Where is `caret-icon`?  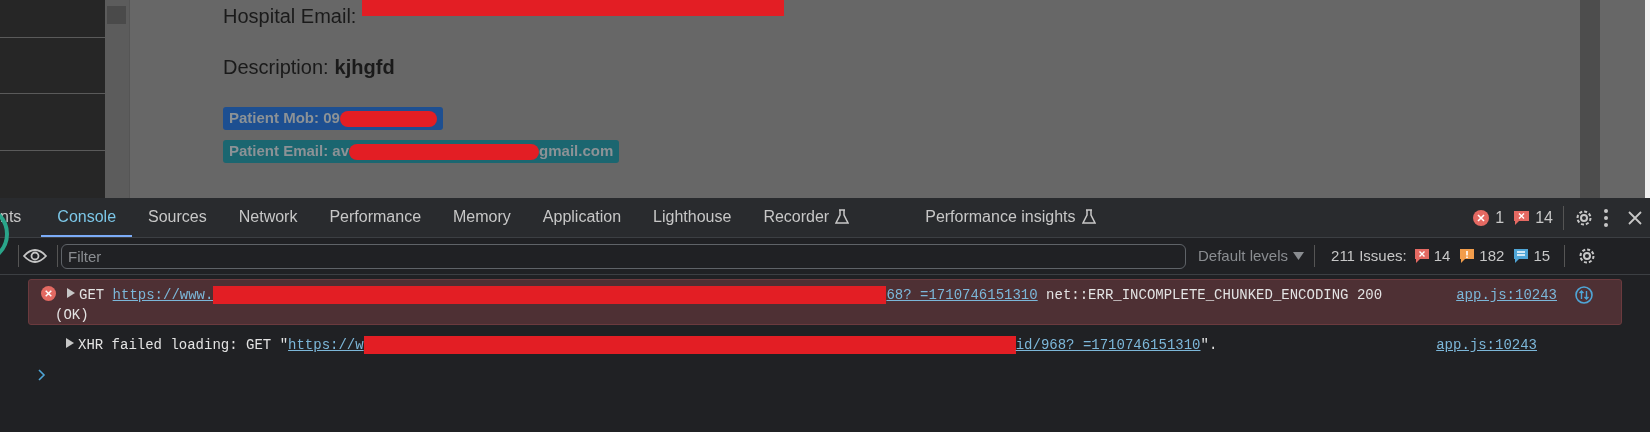 caret-icon is located at coordinates (1299, 256).